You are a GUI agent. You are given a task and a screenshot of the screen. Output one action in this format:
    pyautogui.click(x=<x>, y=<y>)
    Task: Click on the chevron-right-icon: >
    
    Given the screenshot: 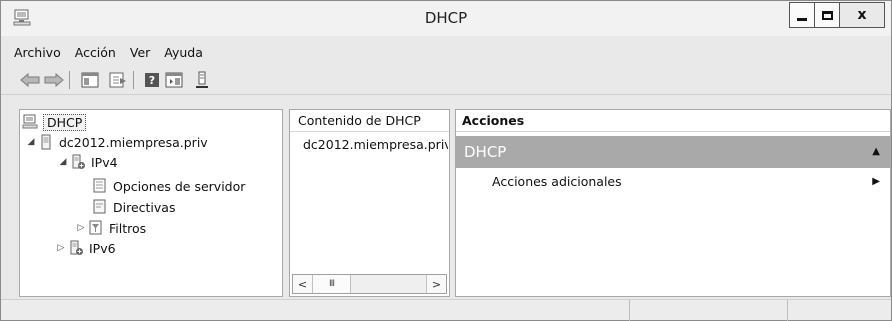 What is the action you would take?
    pyautogui.click(x=436, y=284)
    